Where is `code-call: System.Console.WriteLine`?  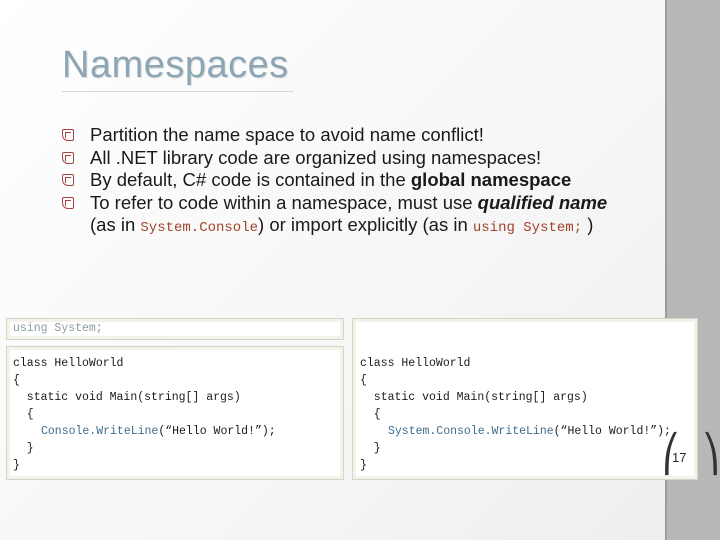
code-call: System.Console.WriteLine is located at coordinates (471, 431).